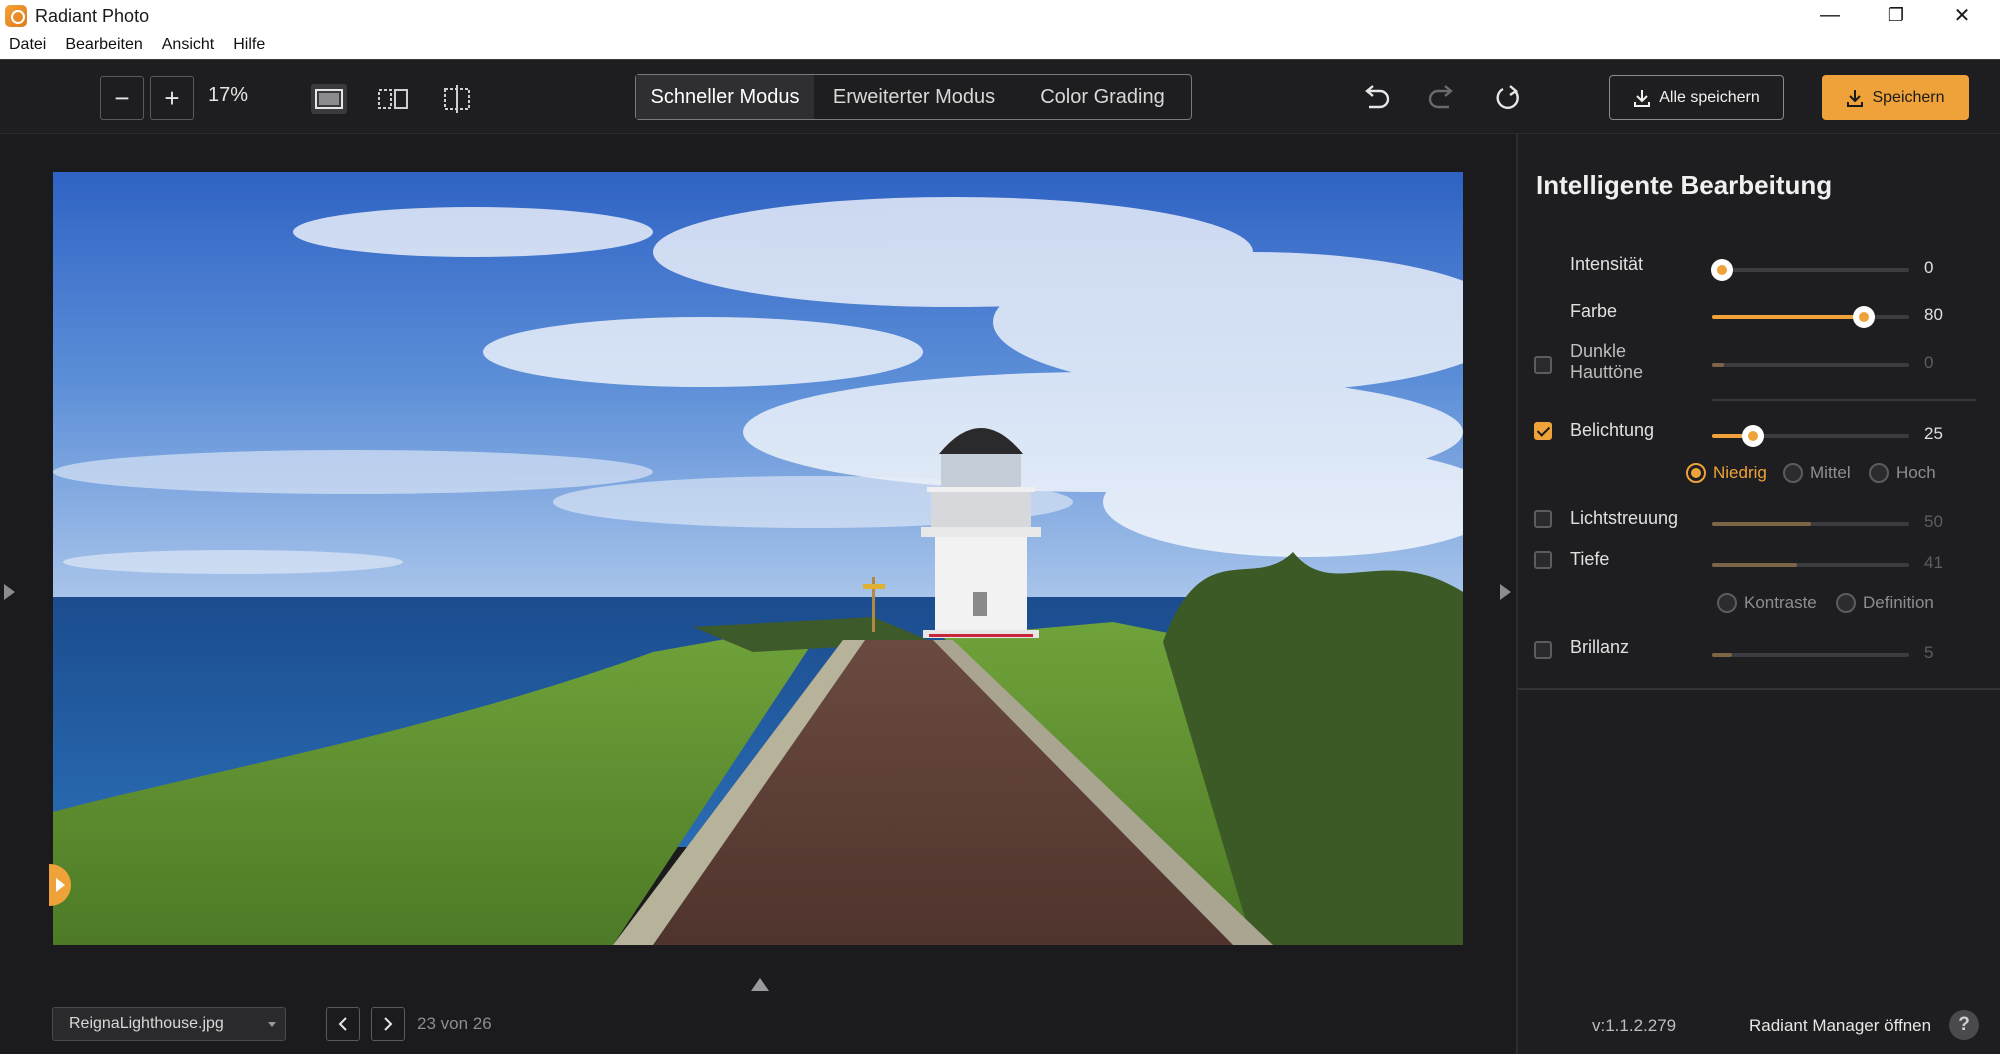 The height and width of the screenshot is (1054, 2000). I want to click on slider-label: Belichtung, so click(1612, 430).